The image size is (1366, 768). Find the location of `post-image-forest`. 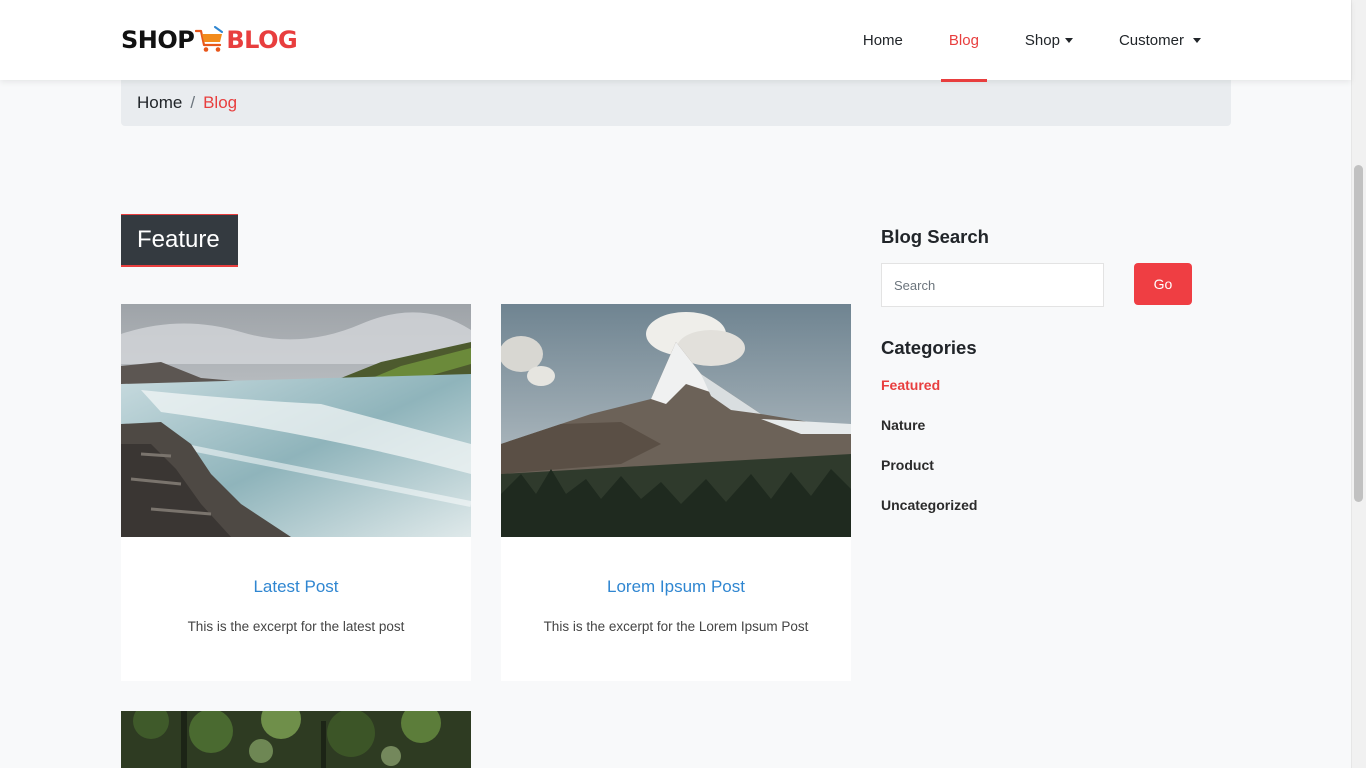

post-image-forest is located at coordinates (296, 739).